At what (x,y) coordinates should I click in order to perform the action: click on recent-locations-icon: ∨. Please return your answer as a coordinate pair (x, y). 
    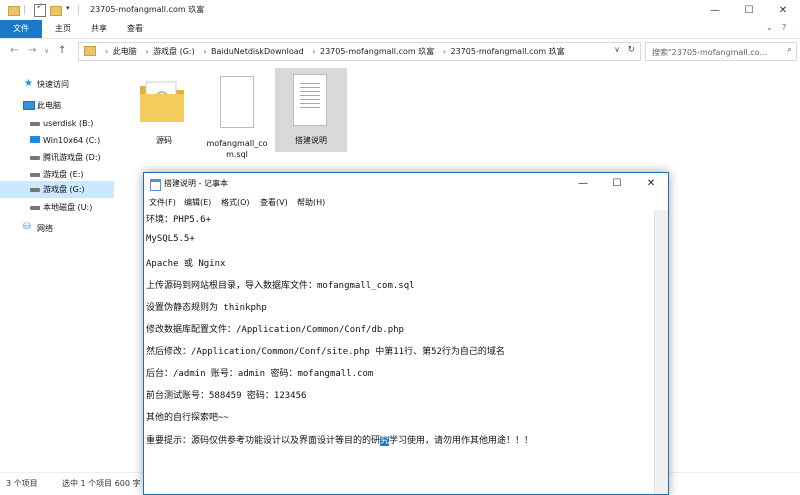
    Looking at the image, I should click on (46, 51).